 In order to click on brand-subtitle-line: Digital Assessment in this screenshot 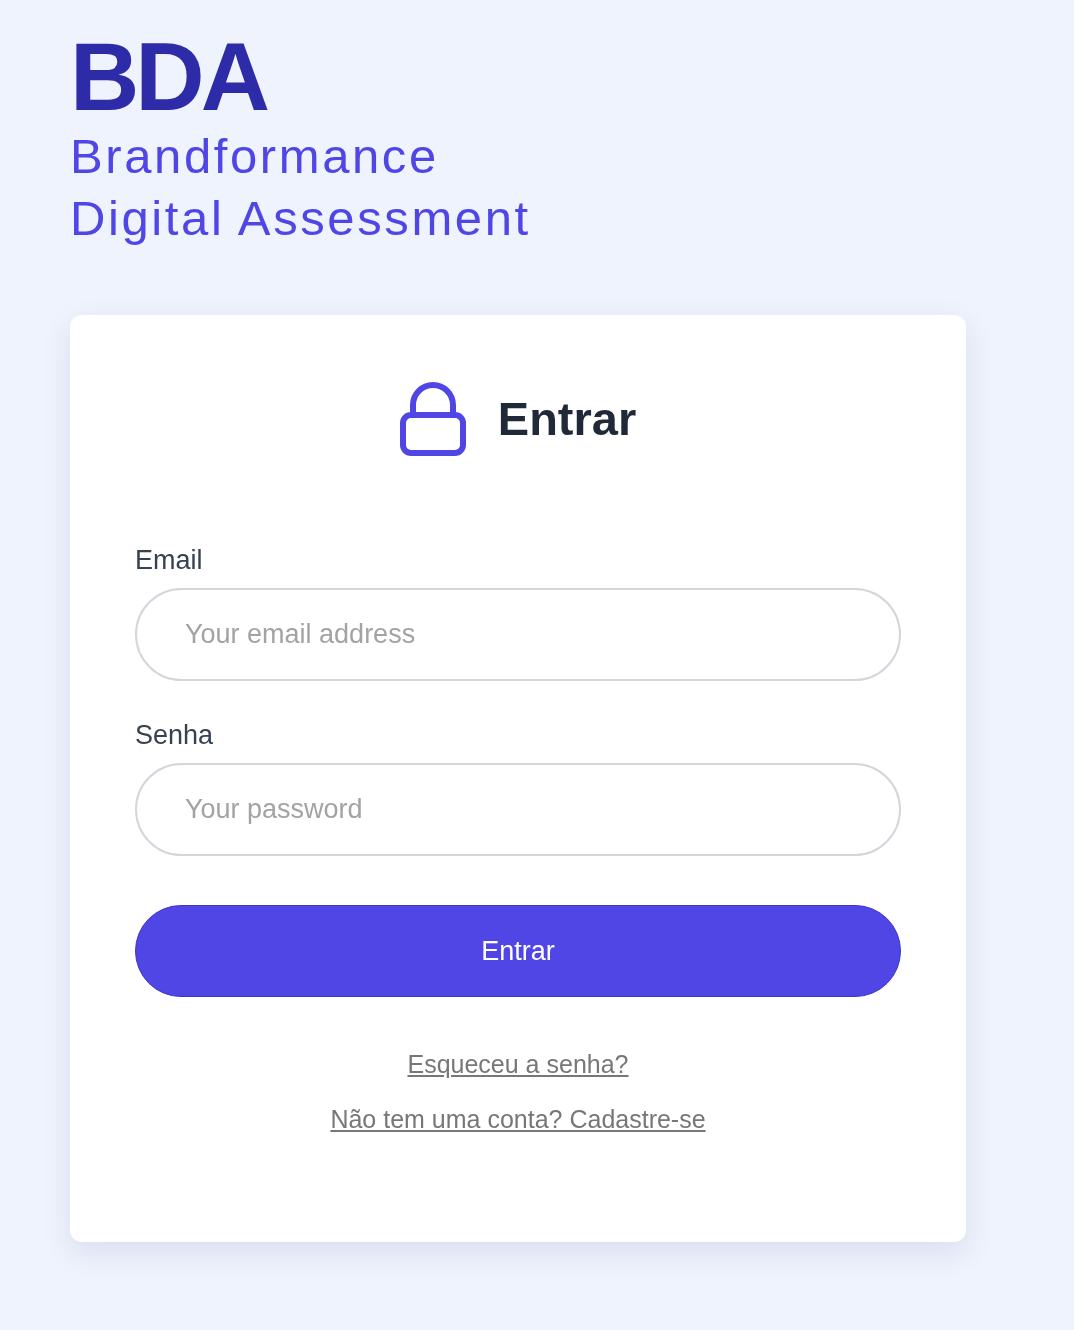, I will do `click(300, 218)`.